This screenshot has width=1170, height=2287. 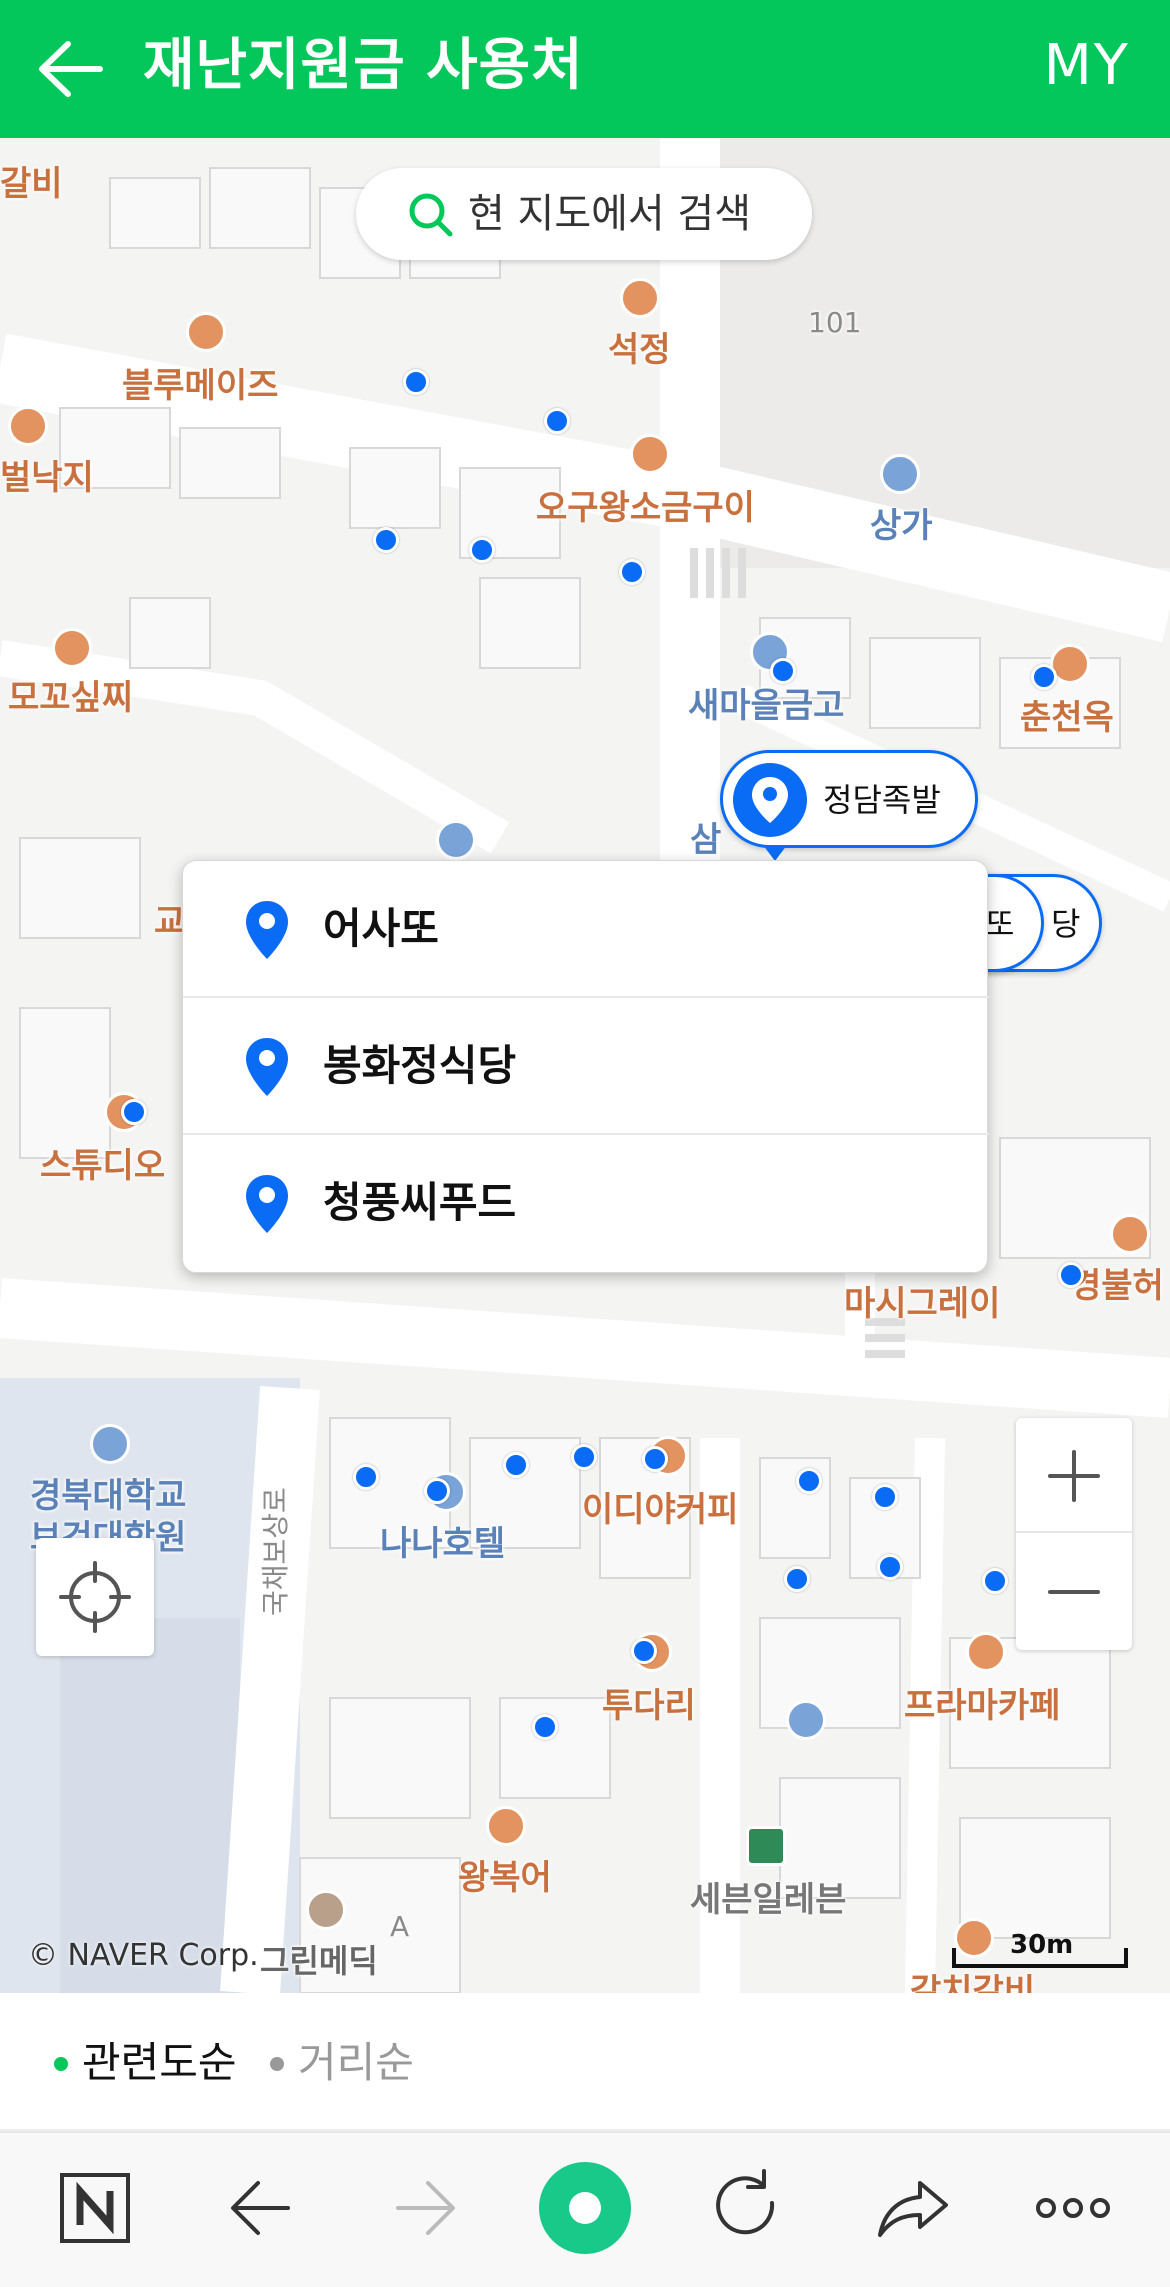 I want to click on minus-icon, so click(x=1074, y=1592).